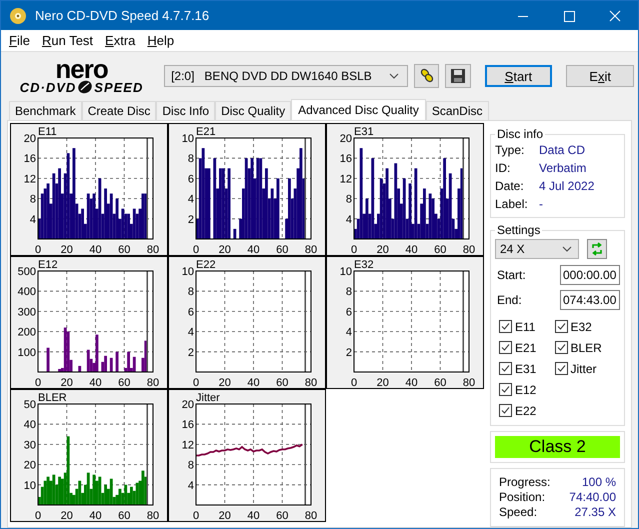  Describe the element at coordinates (47, 132) in the screenshot. I see `chart-title: E11` at that location.